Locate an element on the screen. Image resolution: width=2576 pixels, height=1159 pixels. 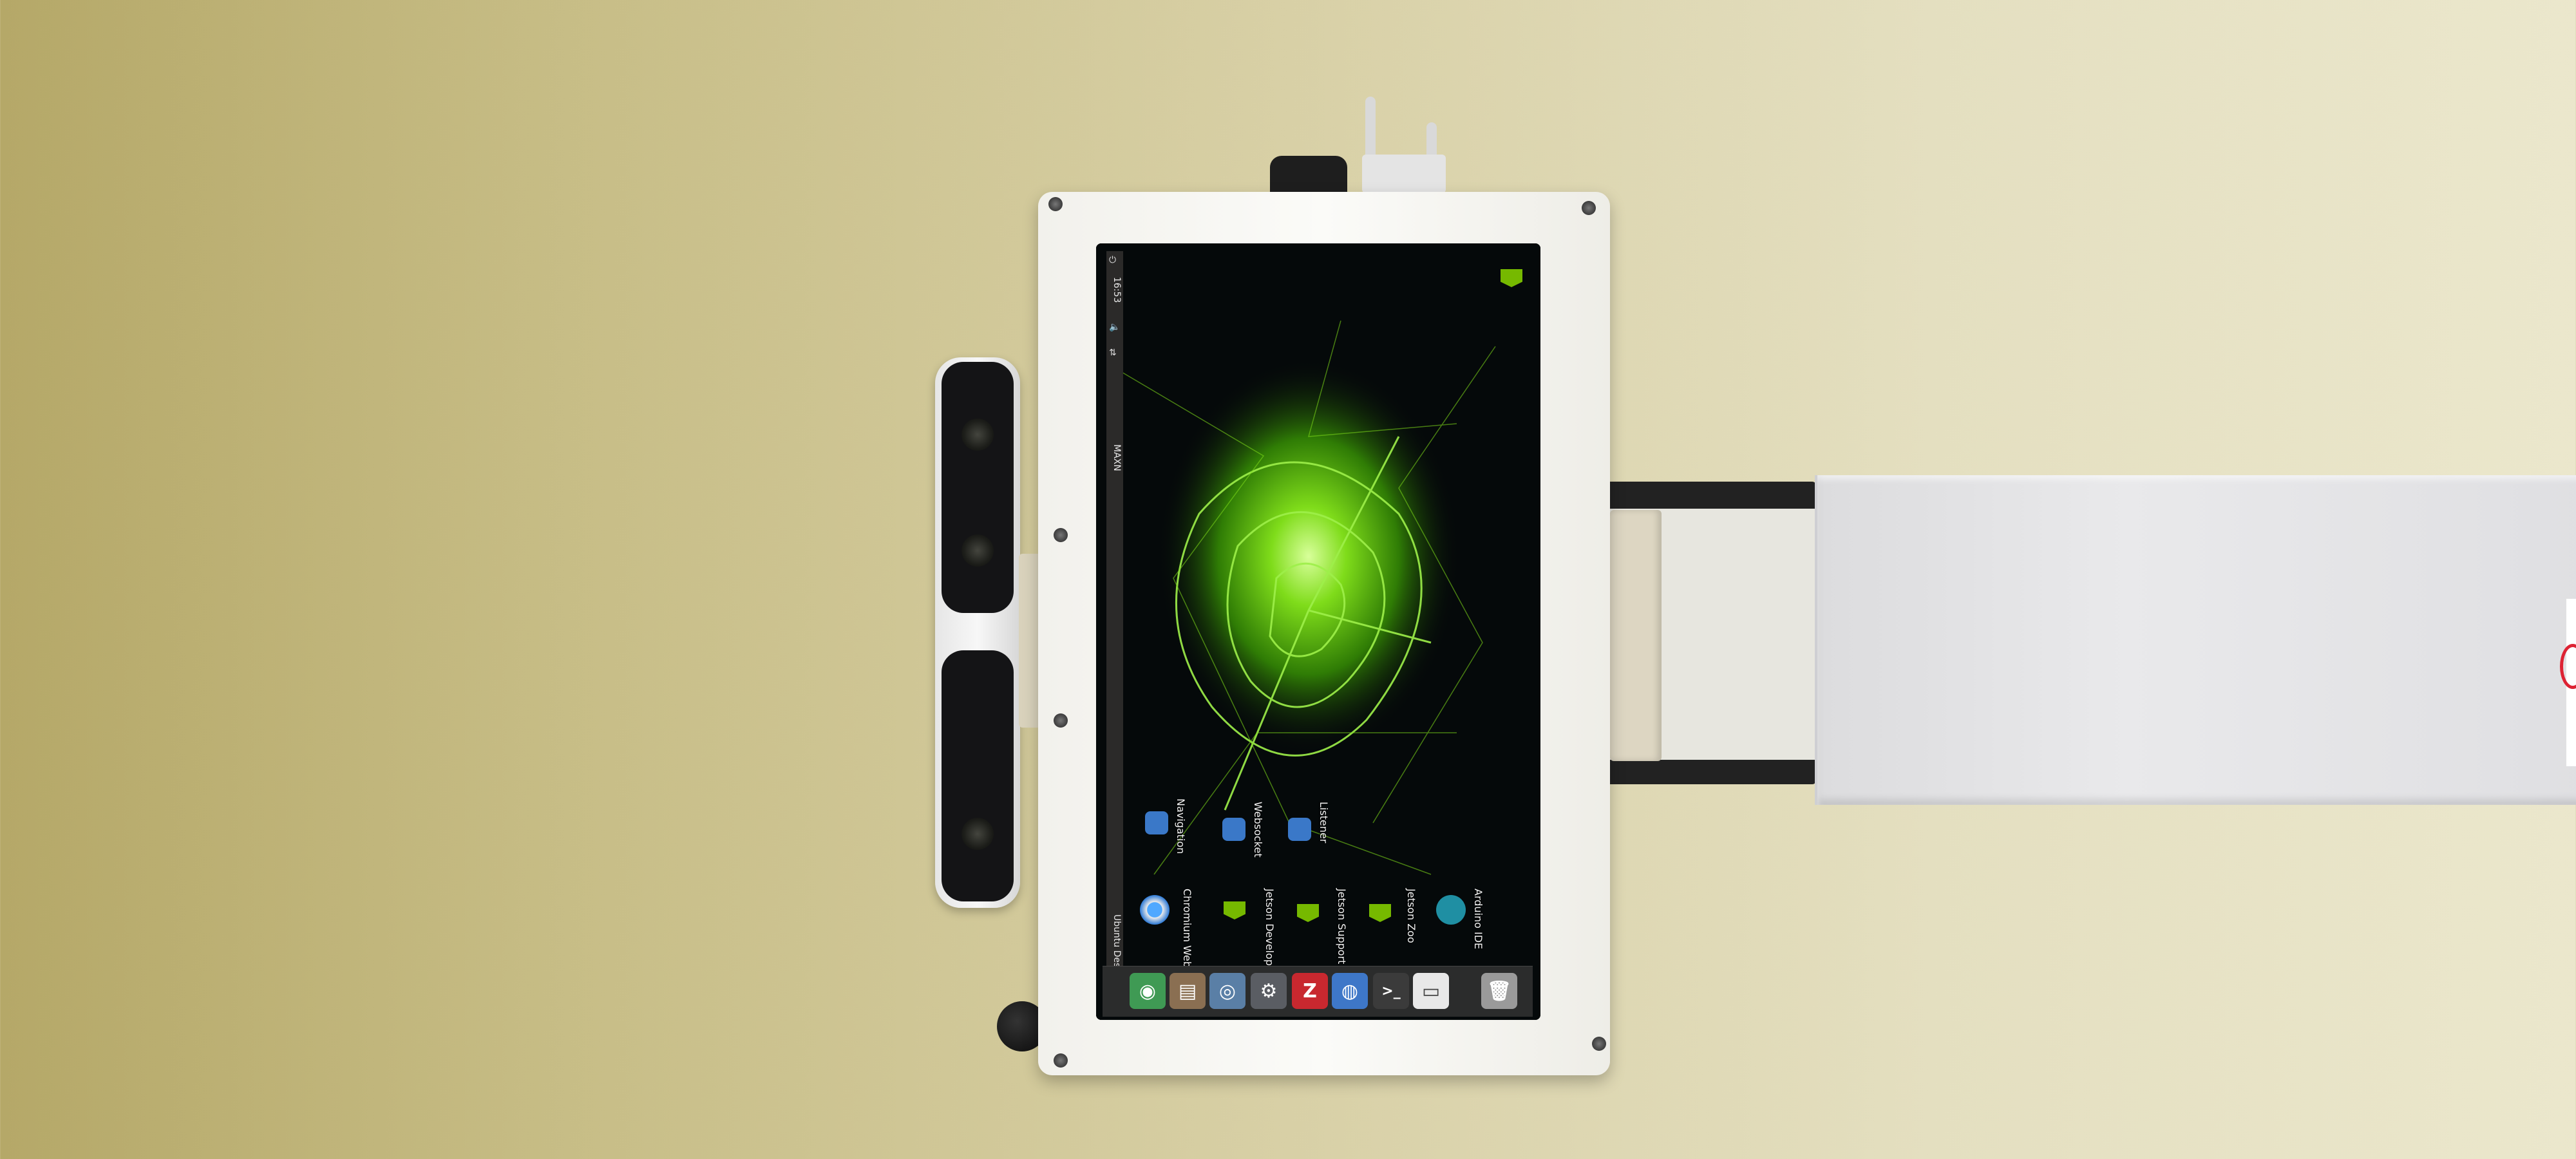
power-mode-wrap: MAXN is located at coordinates (1130, 457).